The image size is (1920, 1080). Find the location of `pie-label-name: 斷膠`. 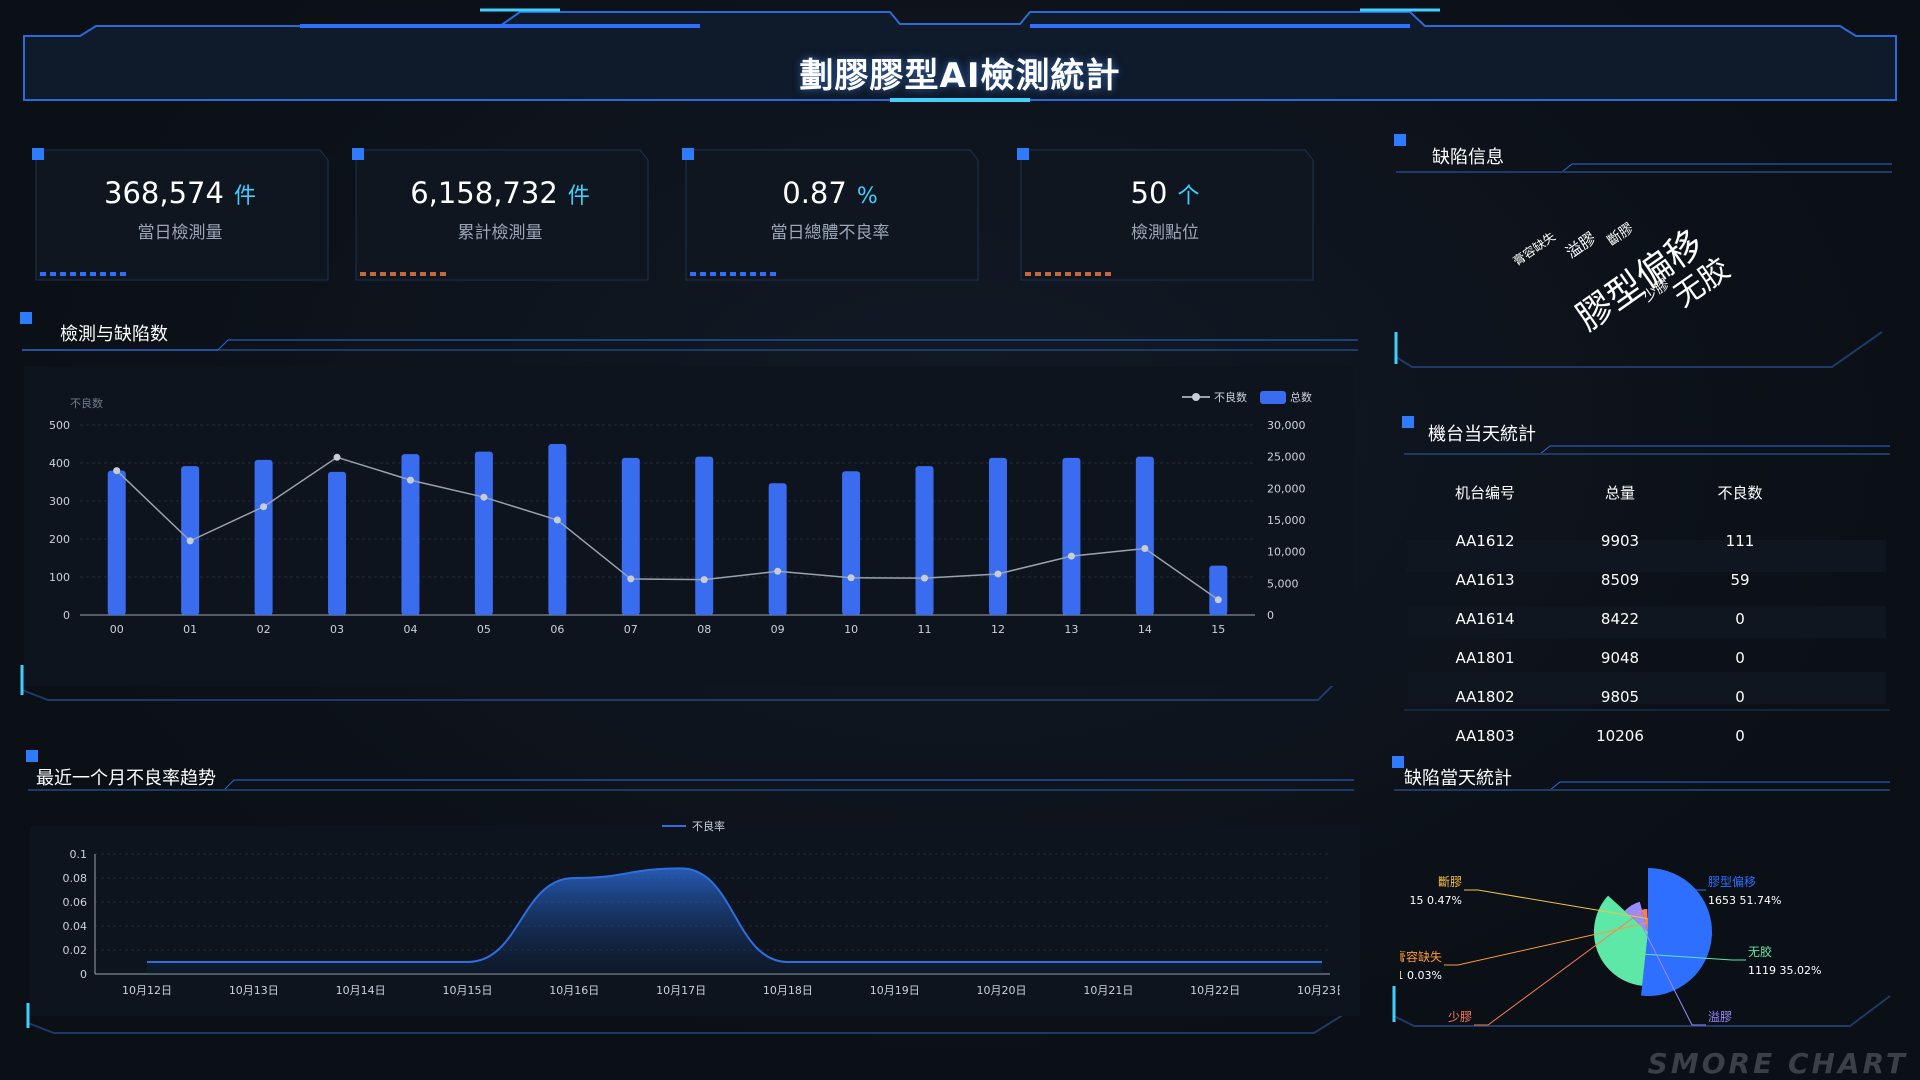

pie-label-name: 斷膠 is located at coordinates (1450, 882).